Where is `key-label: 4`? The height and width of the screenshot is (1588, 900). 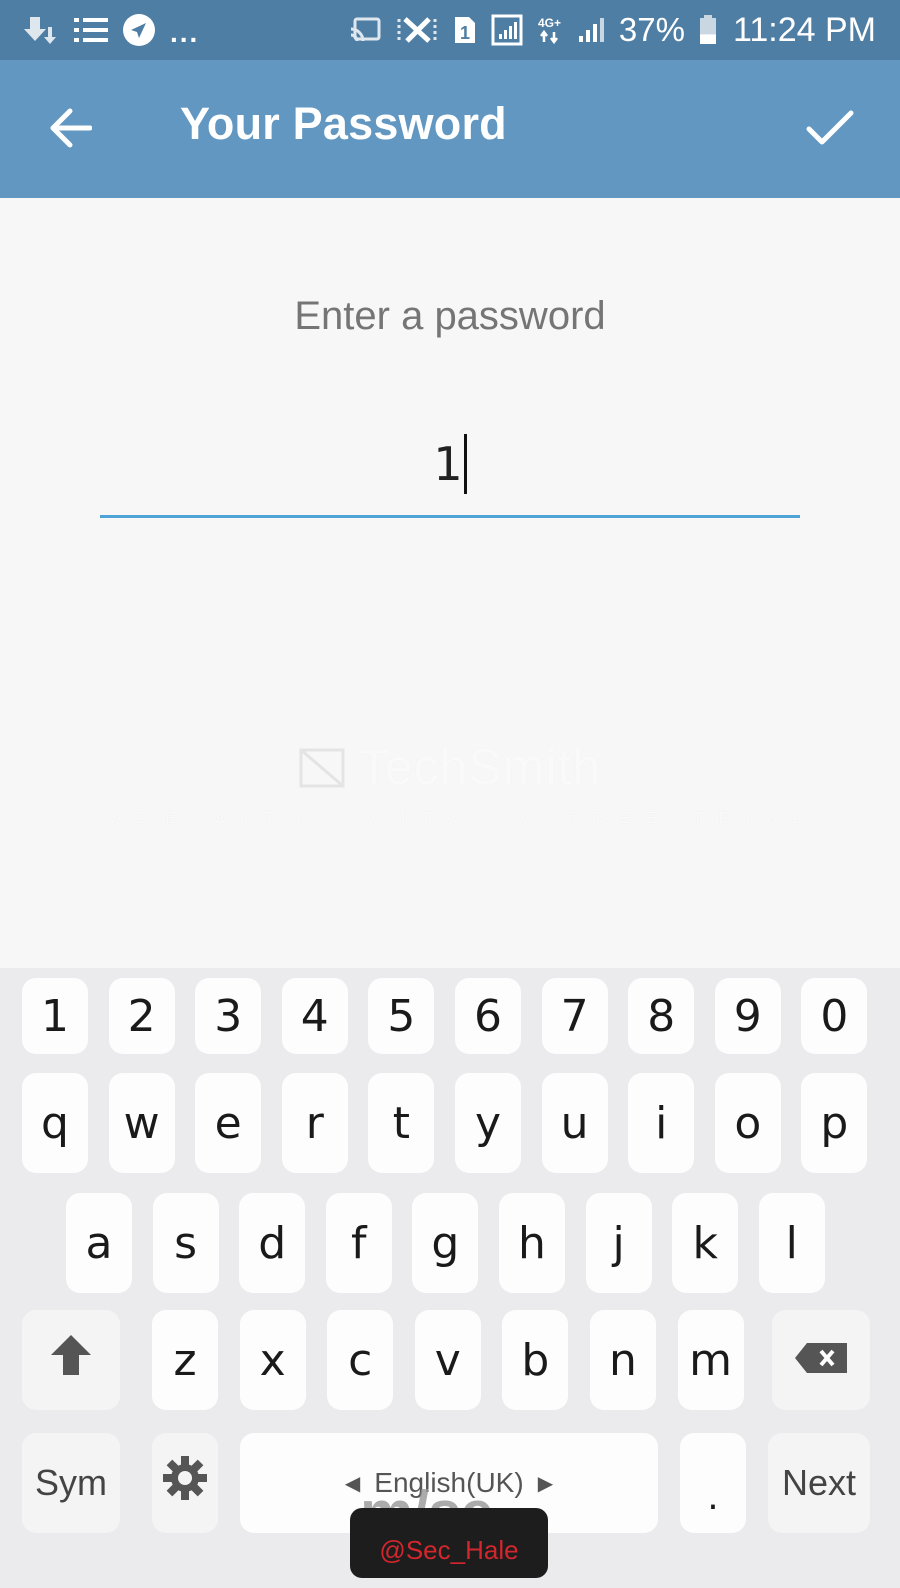
key-label: 4 is located at coordinates (314, 1016).